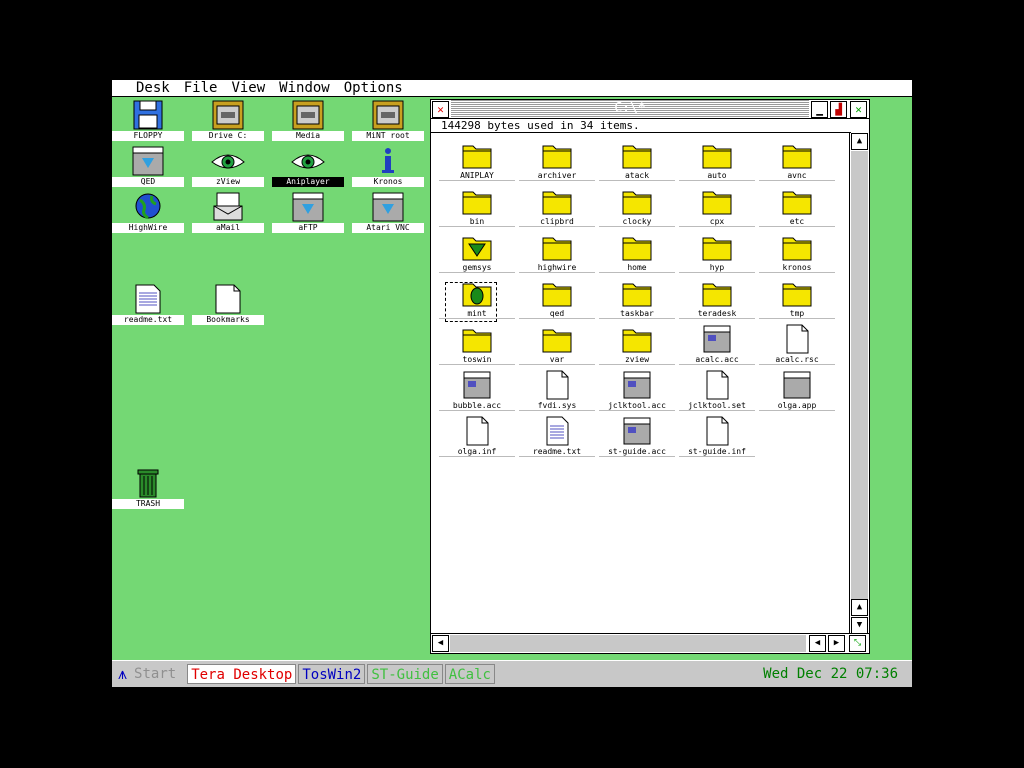 Image resolution: width=1024 pixels, height=768 pixels. I want to click on folder-item: toswin, so click(477, 347).